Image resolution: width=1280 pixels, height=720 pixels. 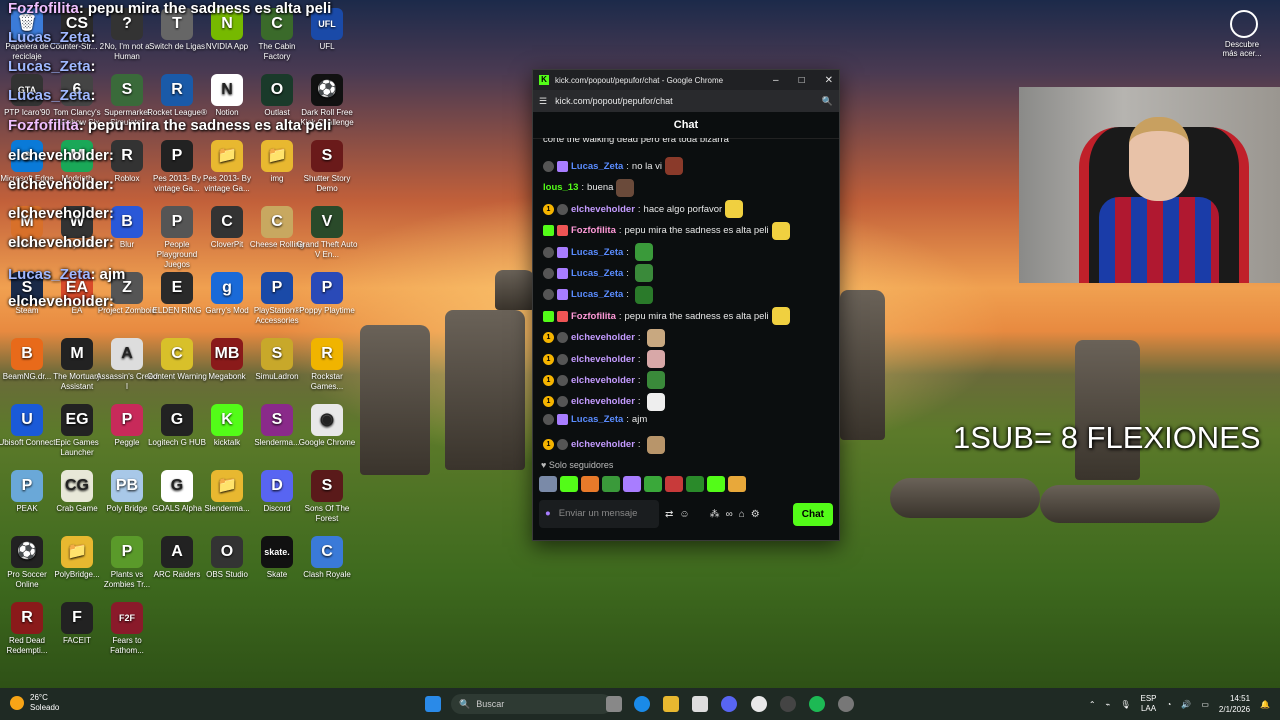 I want to click on message-username: lous_13, so click(x=560, y=187).